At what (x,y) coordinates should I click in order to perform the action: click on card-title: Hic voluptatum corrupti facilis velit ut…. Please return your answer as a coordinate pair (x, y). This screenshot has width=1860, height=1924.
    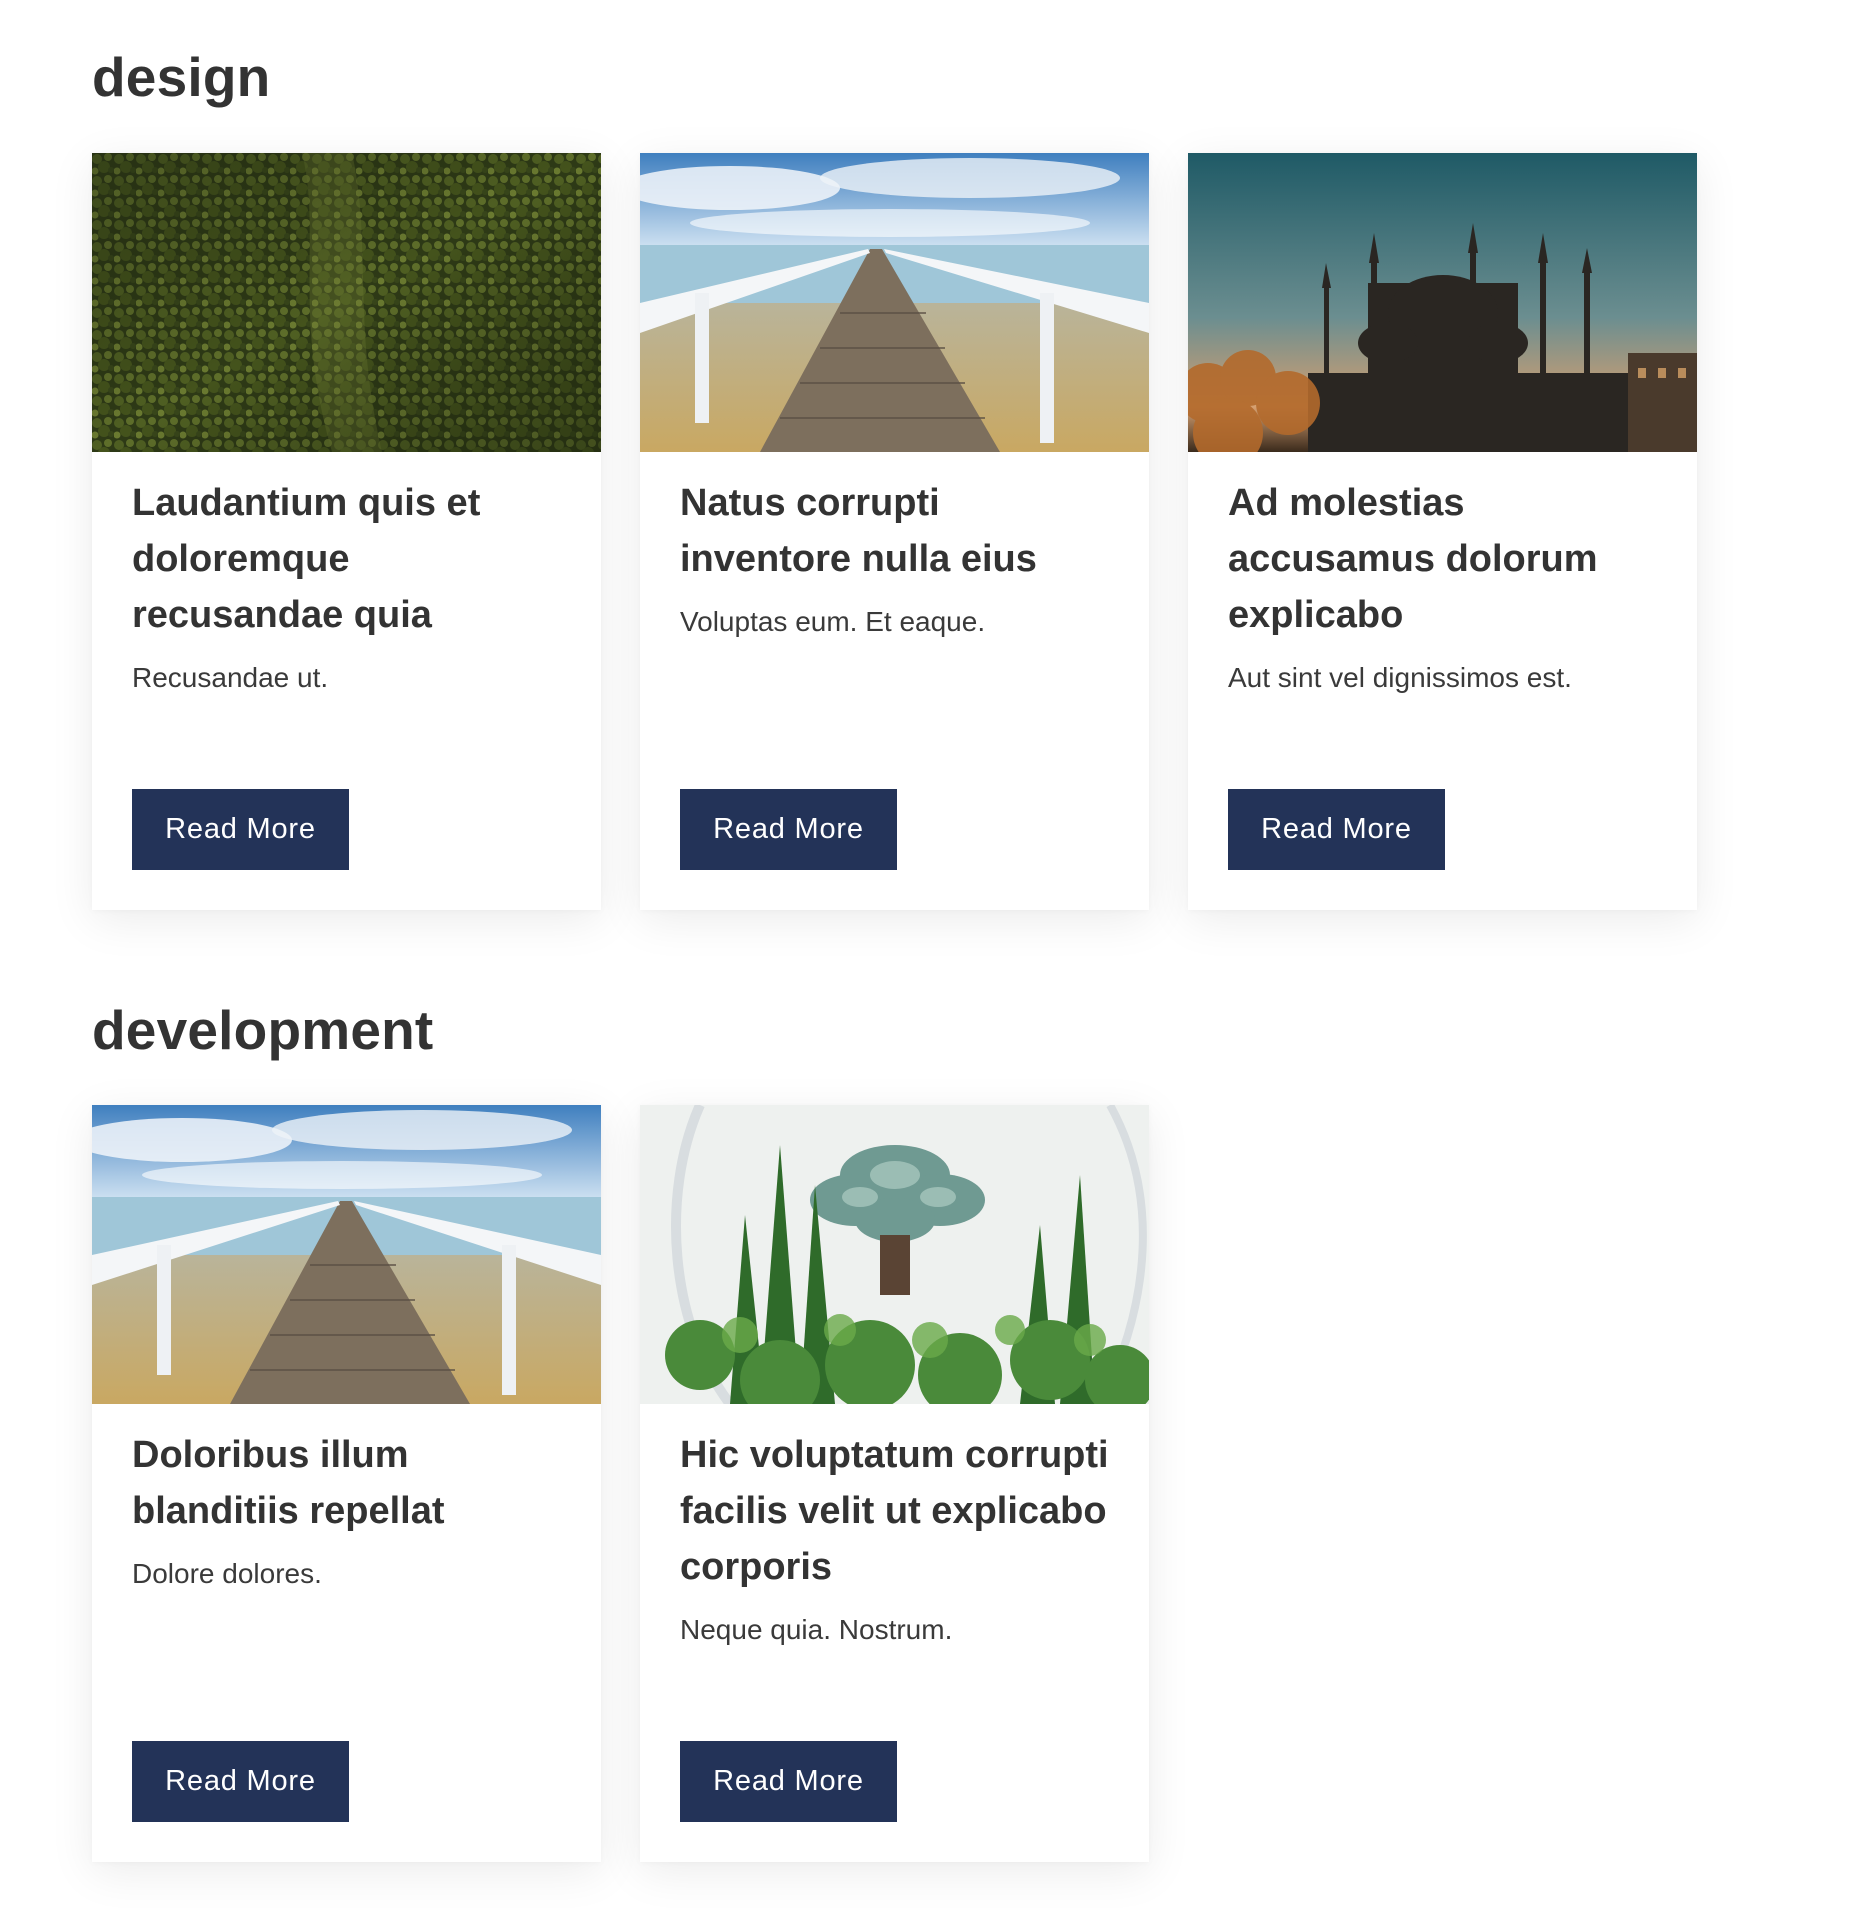
    Looking at the image, I should click on (894, 1511).